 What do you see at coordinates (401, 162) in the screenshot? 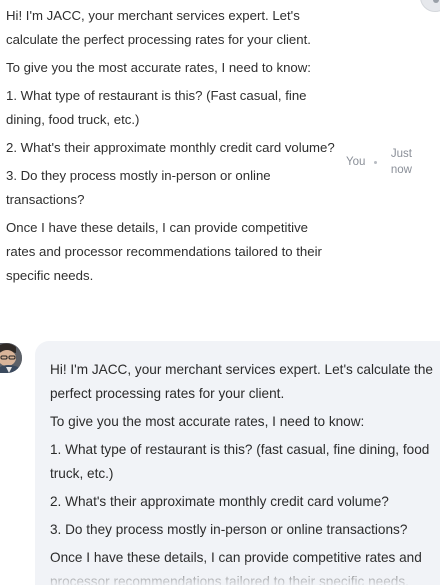
I see `timestamp: Just now` at bounding box center [401, 162].